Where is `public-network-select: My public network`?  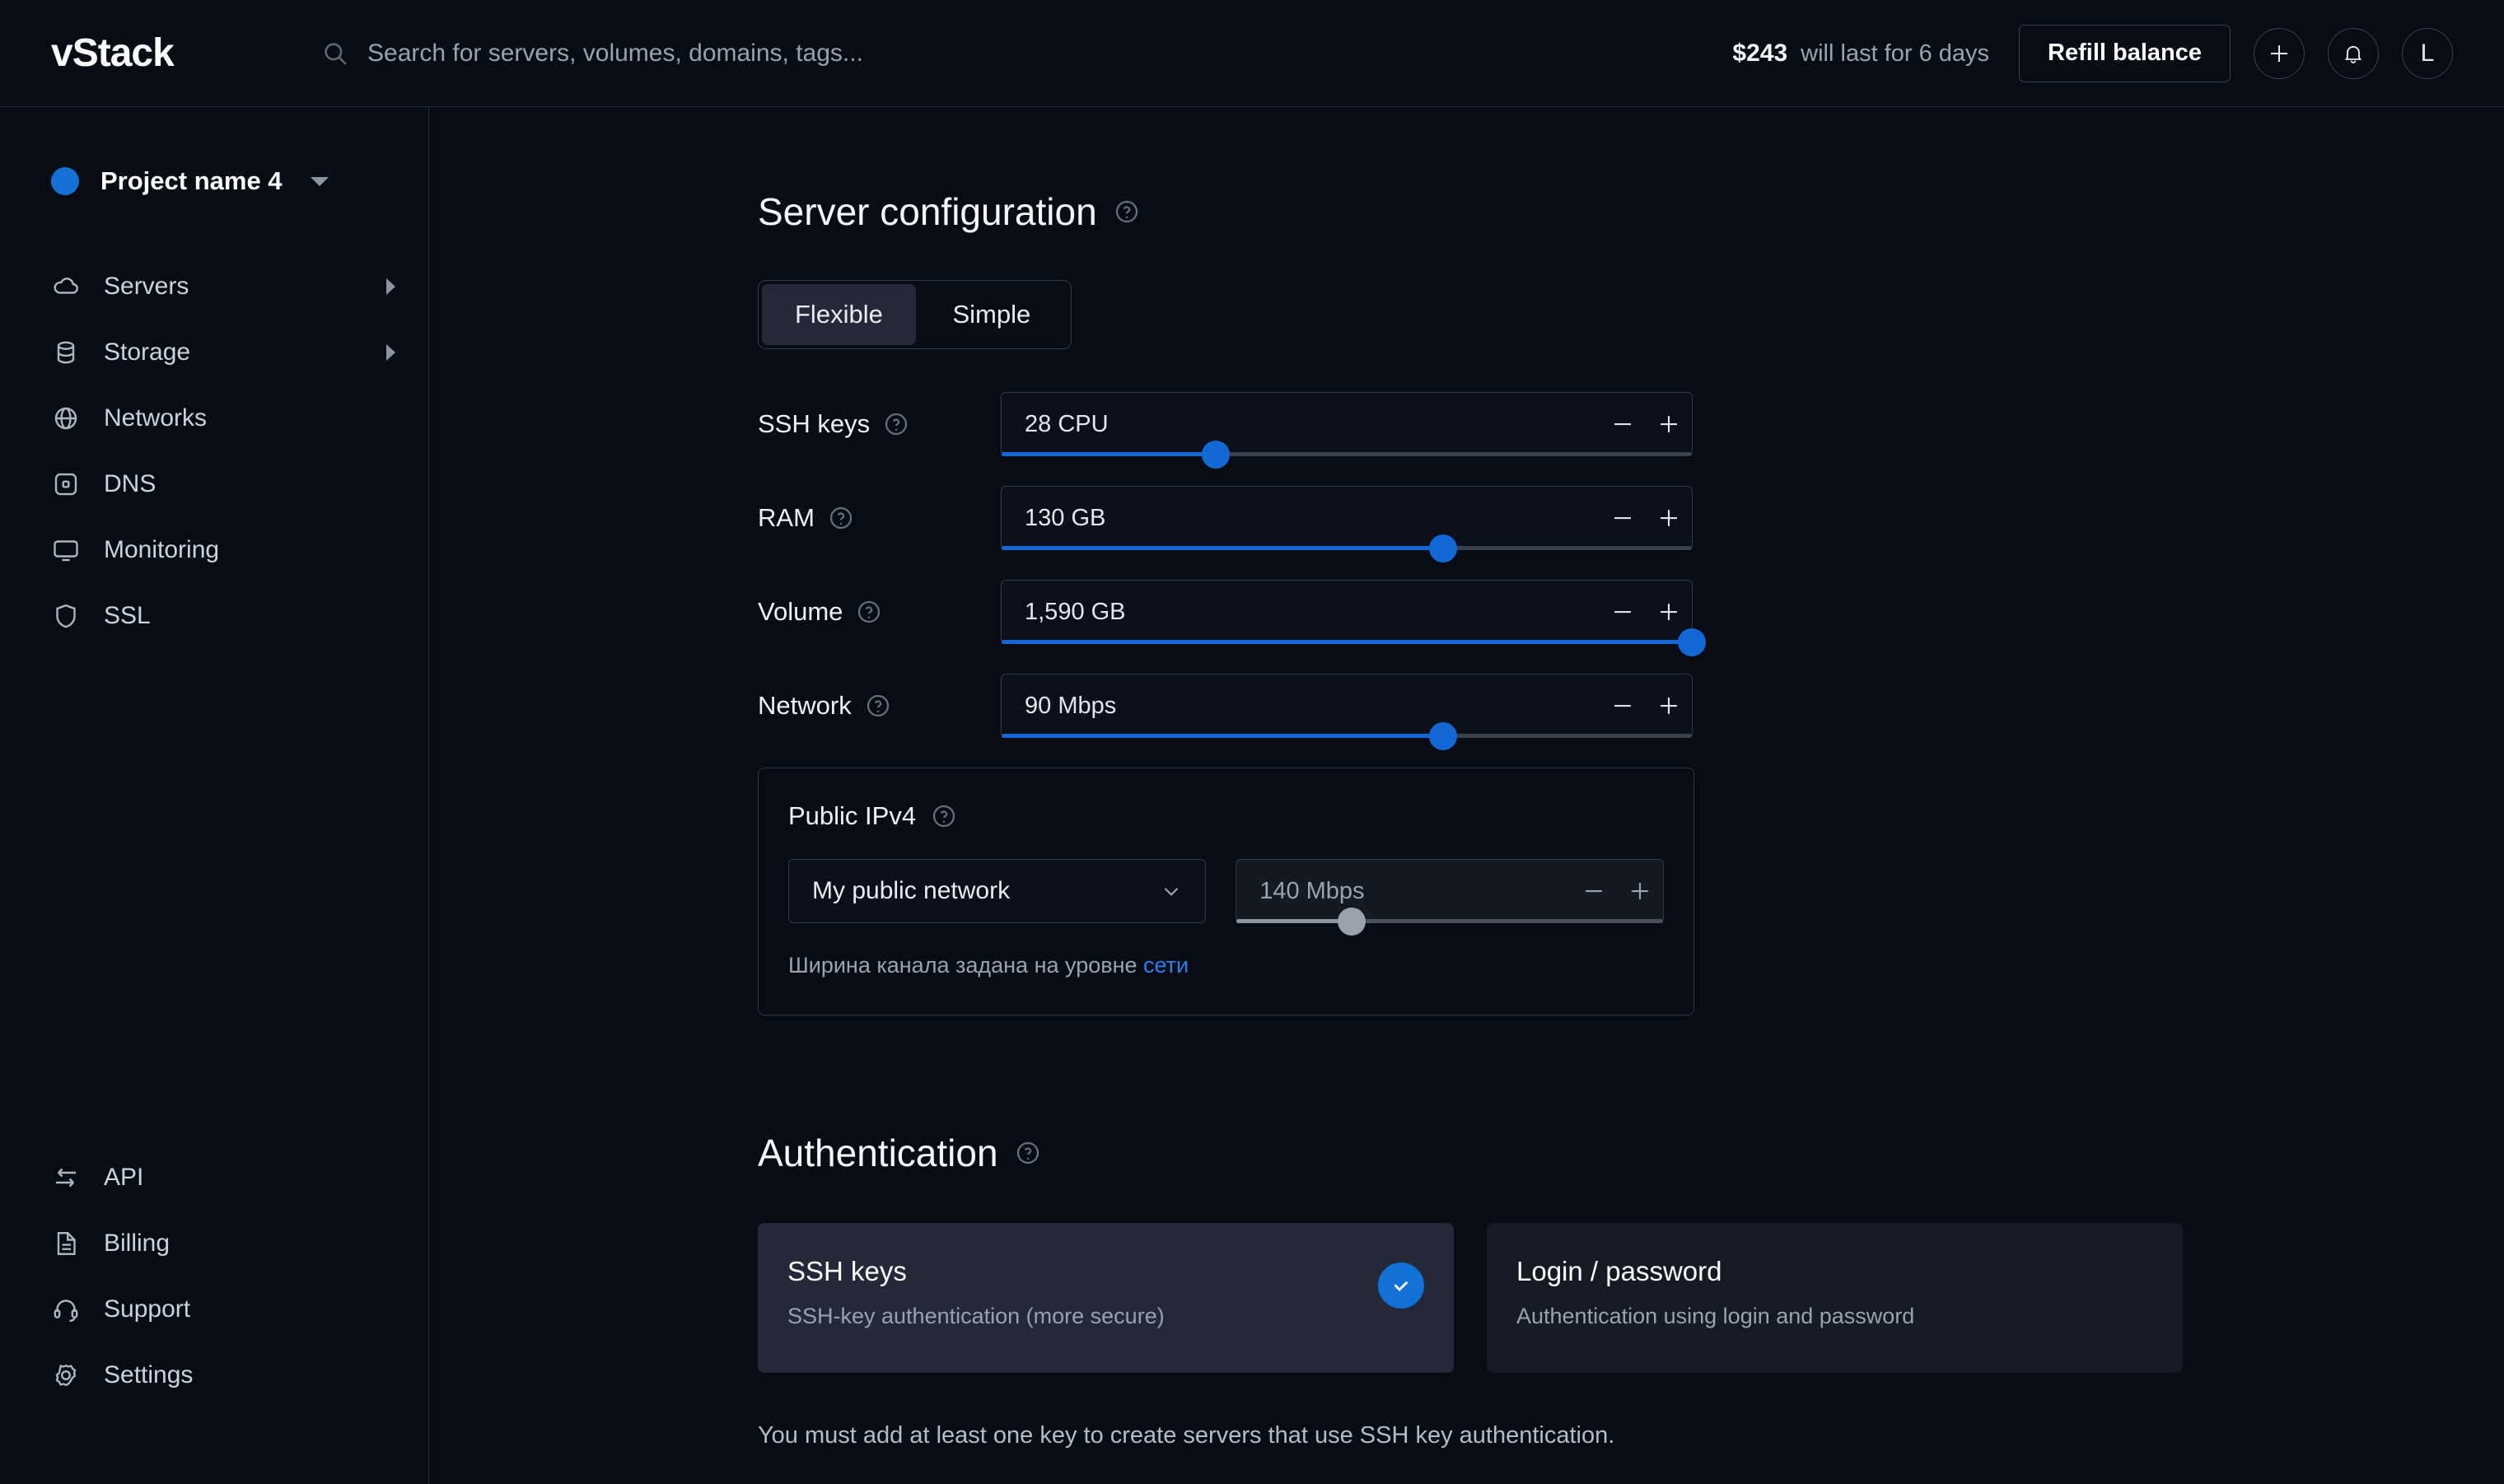
public-network-select: My public network is located at coordinates (997, 891).